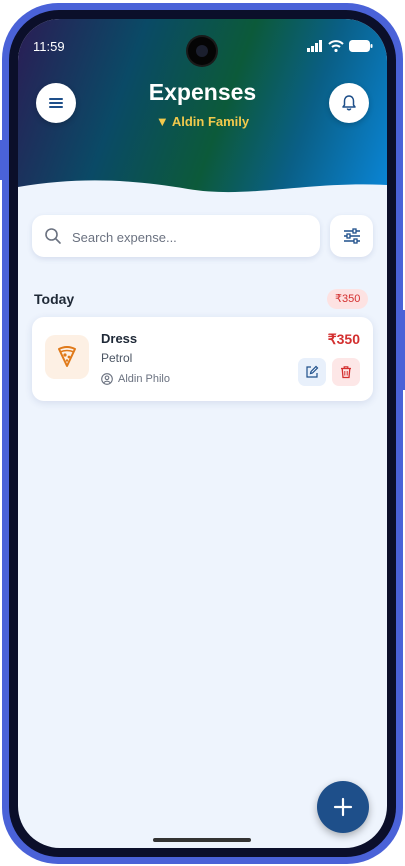  I want to click on delete-button, so click(346, 372).